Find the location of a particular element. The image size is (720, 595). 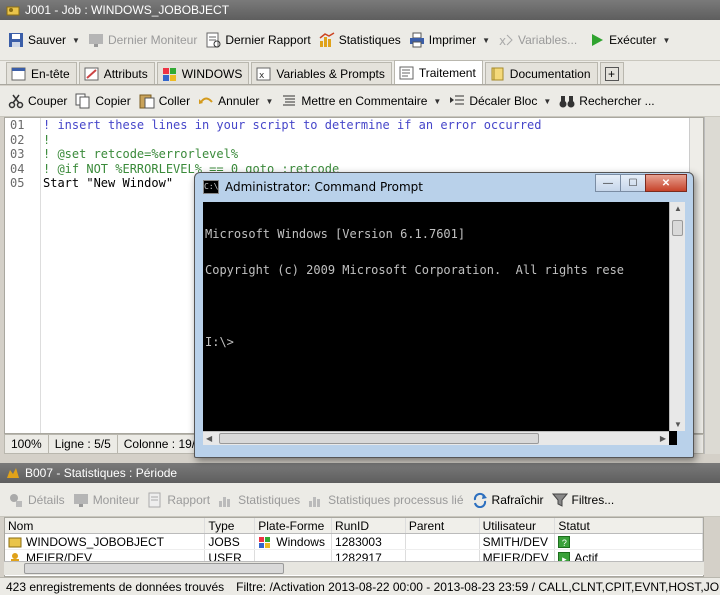

execute-button: Exécuter ▼ is located at coordinates (631, 40).